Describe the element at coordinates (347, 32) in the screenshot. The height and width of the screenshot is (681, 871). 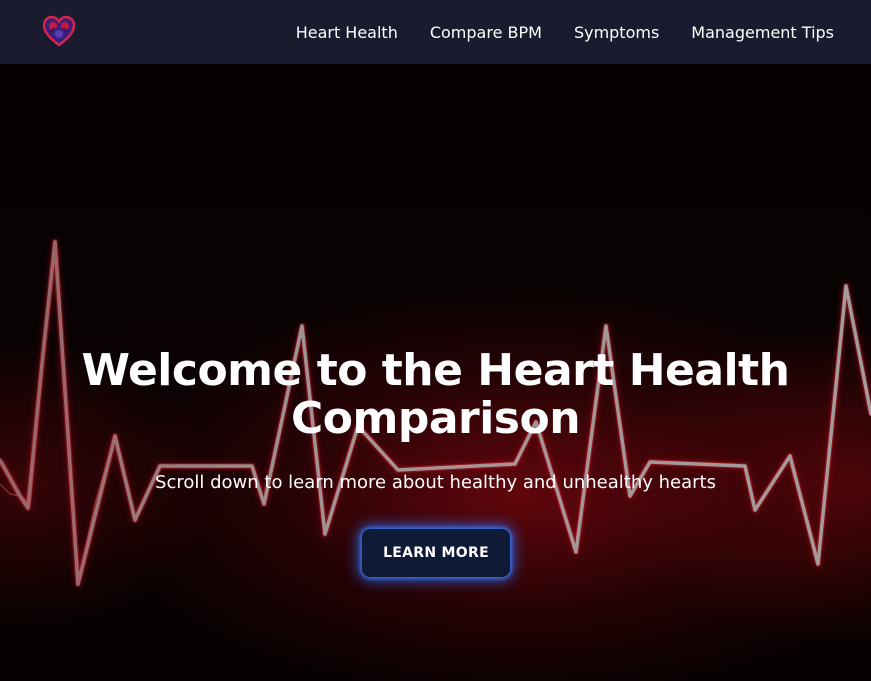
I see `nav-link-heart-health: Heart Health` at that location.